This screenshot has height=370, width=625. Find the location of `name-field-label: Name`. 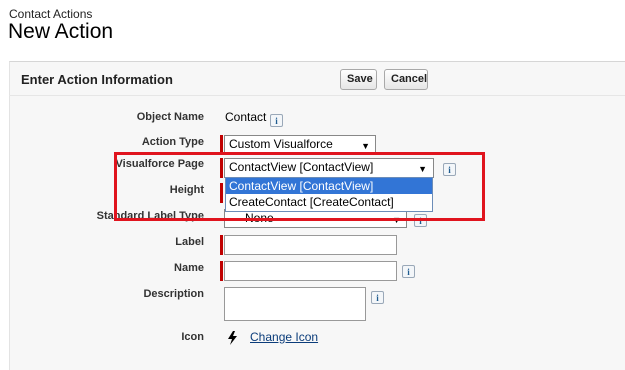

name-field-label: Name is located at coordinates (189, 268).